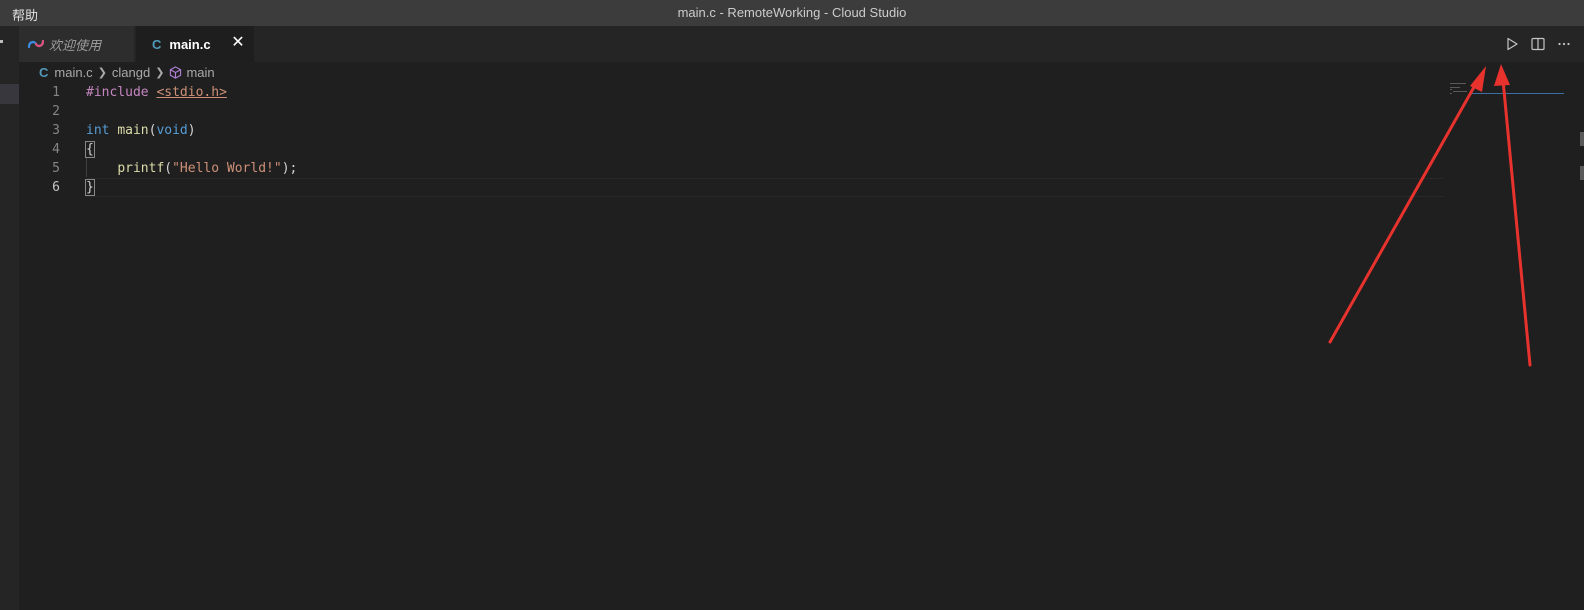 The width and height of the screenshot is (1584, 610). I want to click on token-preprocessor: #include, so click(117, 92).